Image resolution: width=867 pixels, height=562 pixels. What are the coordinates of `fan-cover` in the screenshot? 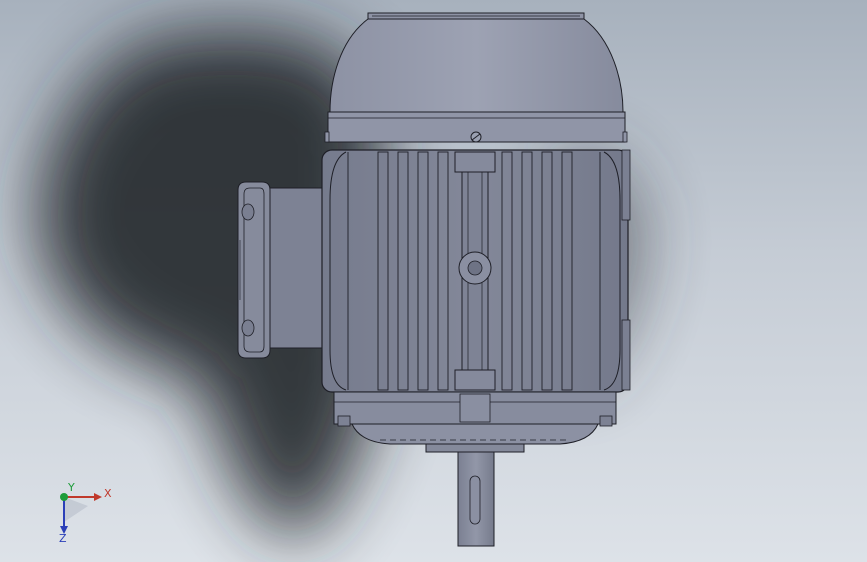 It's located at (476, 77).